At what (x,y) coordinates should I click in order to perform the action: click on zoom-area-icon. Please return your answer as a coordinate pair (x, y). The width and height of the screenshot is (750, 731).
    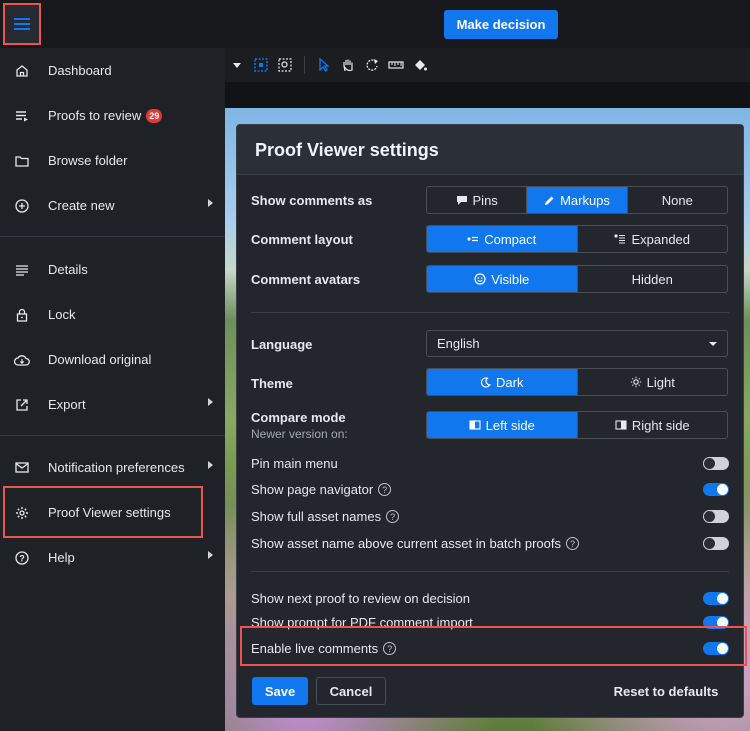
    Looking at the image, I should click on (285, 65).